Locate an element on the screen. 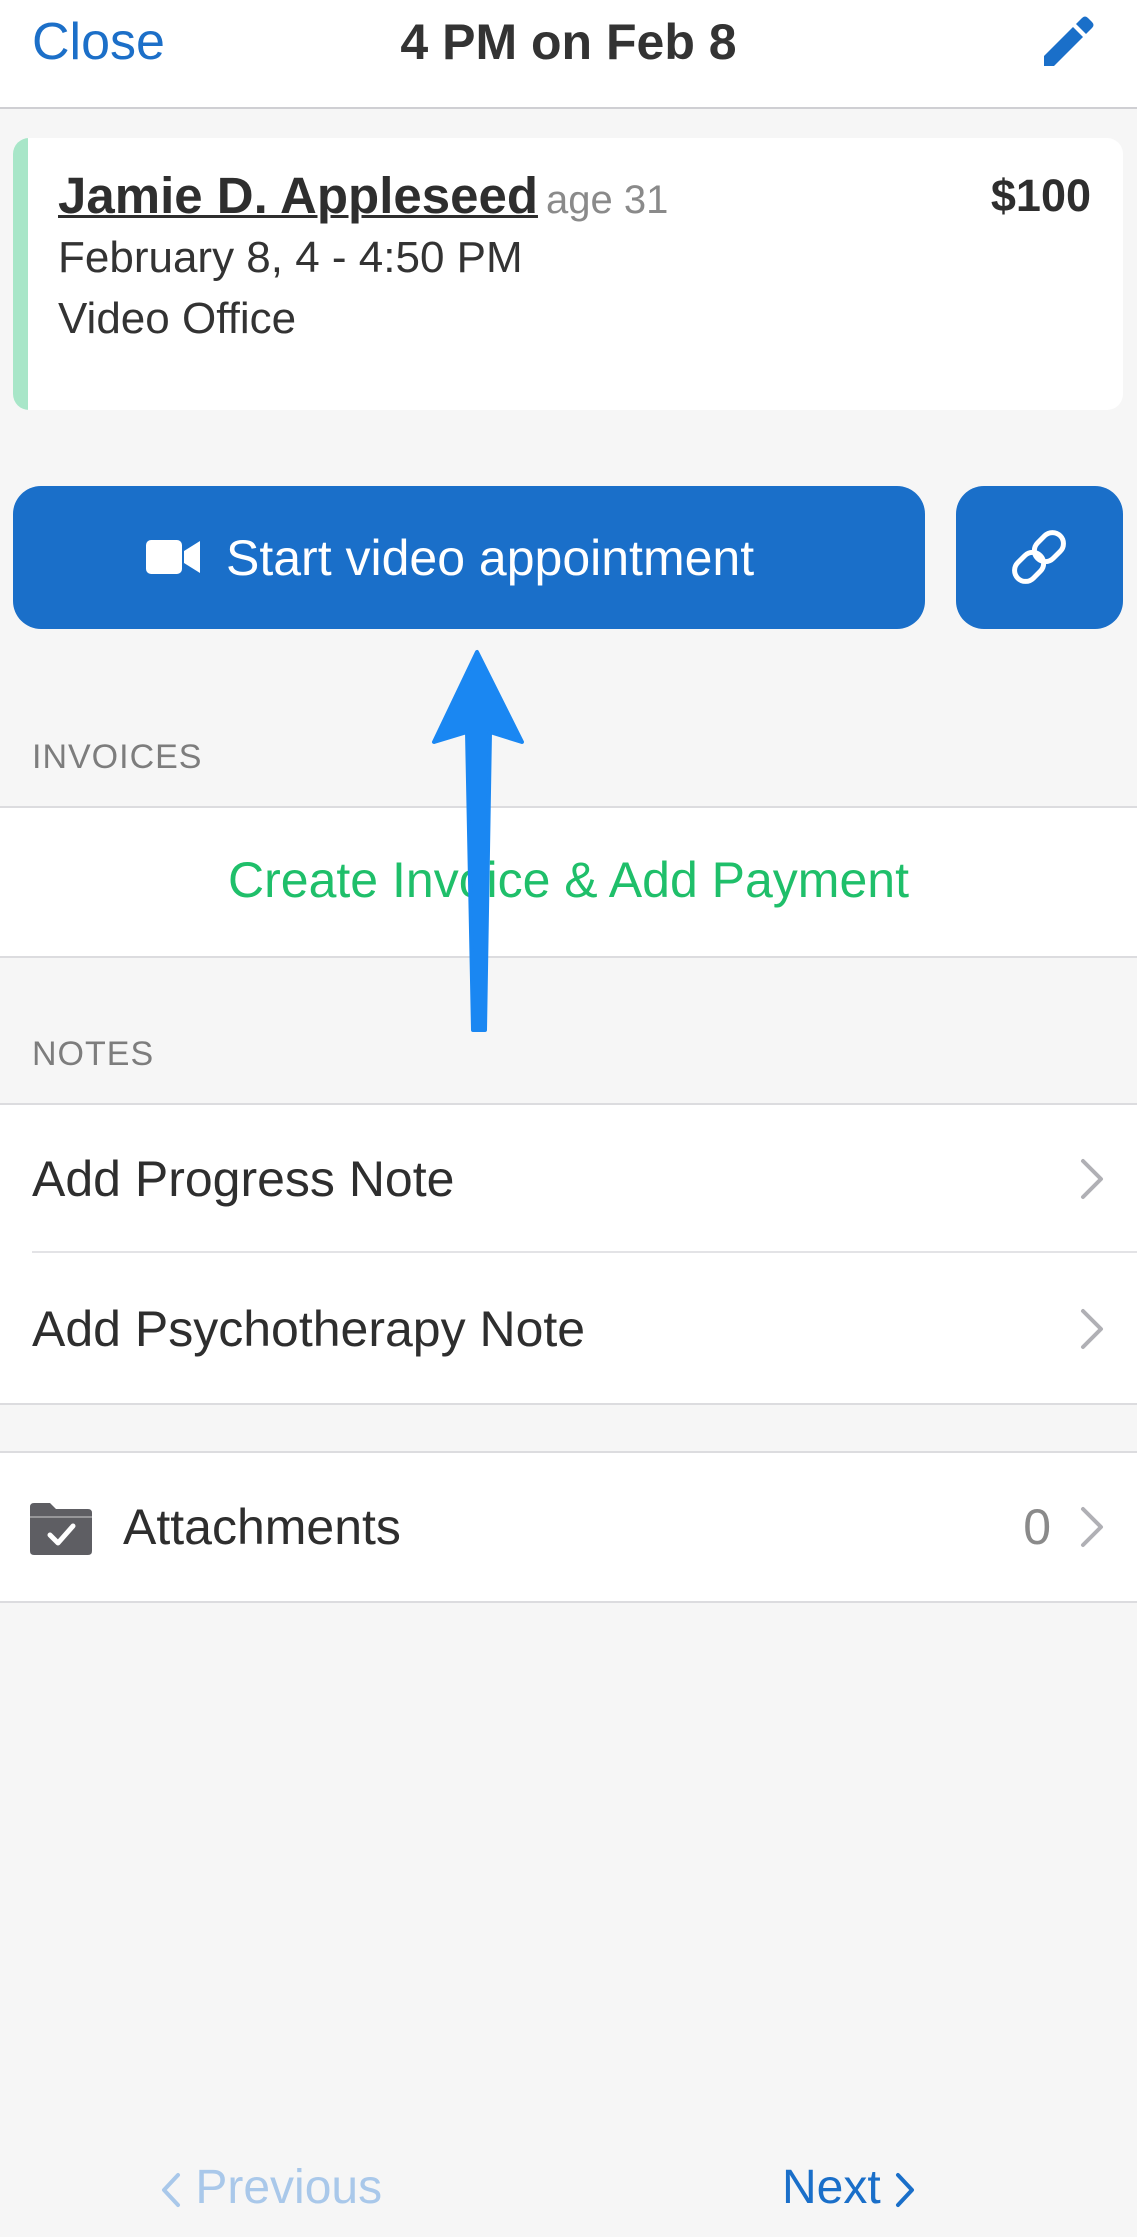 The height and width of the screenshot is (2237, 1137). invoices-group: Create Invoice & Add Payment is located at coordinates (568, 882).